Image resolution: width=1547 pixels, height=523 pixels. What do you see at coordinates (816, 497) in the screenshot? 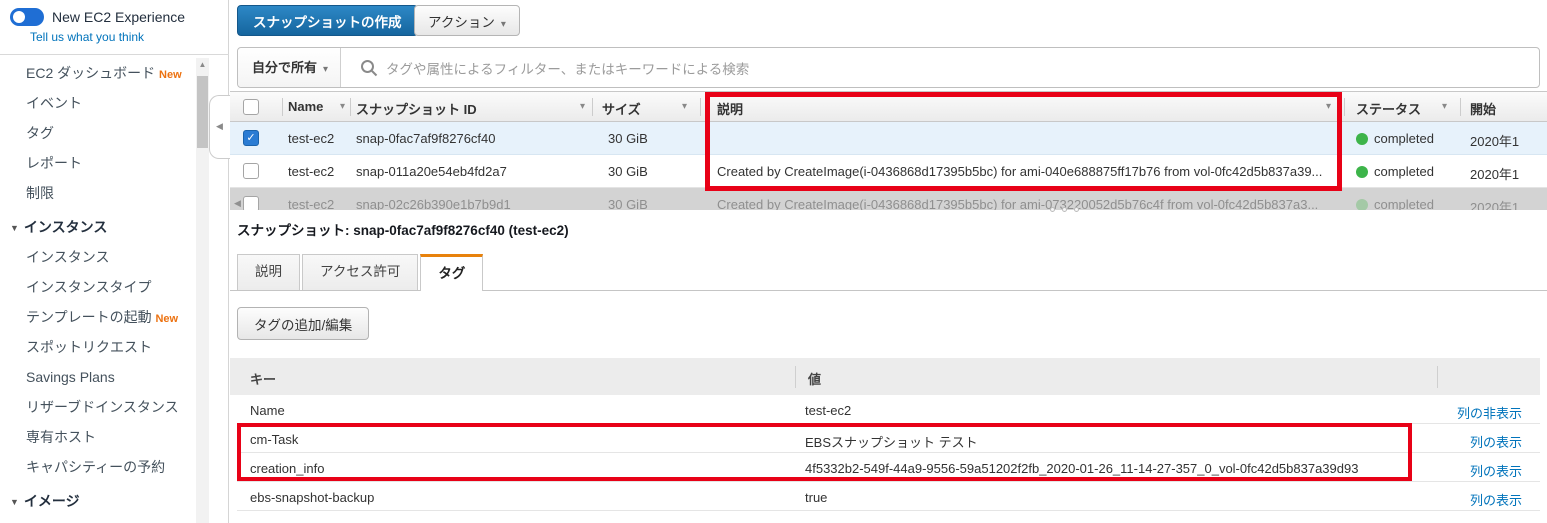
I see `tag-value: true` at bounding box center [816, 497].